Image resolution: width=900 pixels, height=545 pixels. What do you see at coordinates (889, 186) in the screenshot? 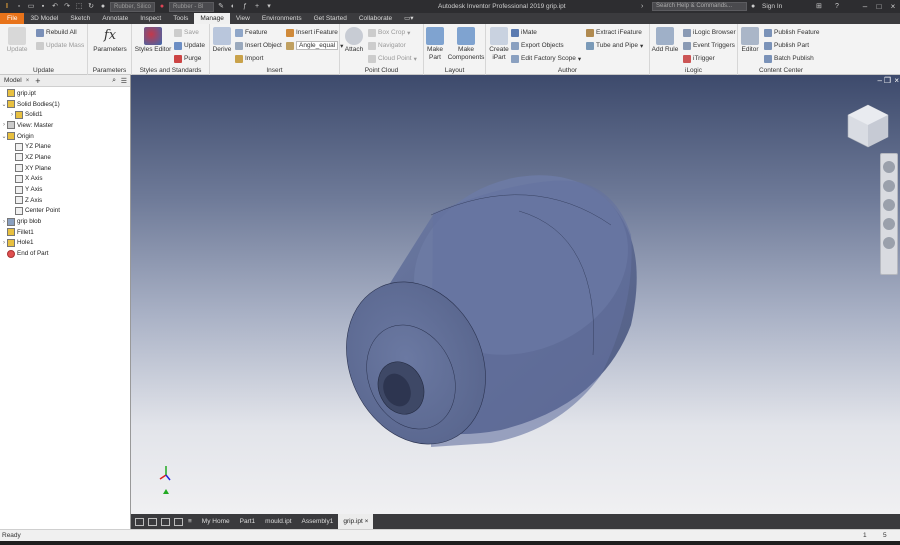
I see `pan-icon` at bounding box center [889, 186].